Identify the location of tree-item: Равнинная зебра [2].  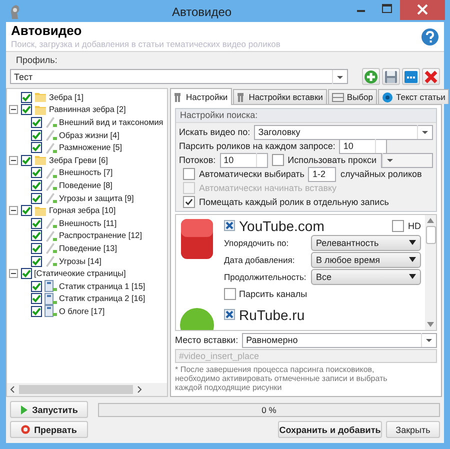
(87, 109).